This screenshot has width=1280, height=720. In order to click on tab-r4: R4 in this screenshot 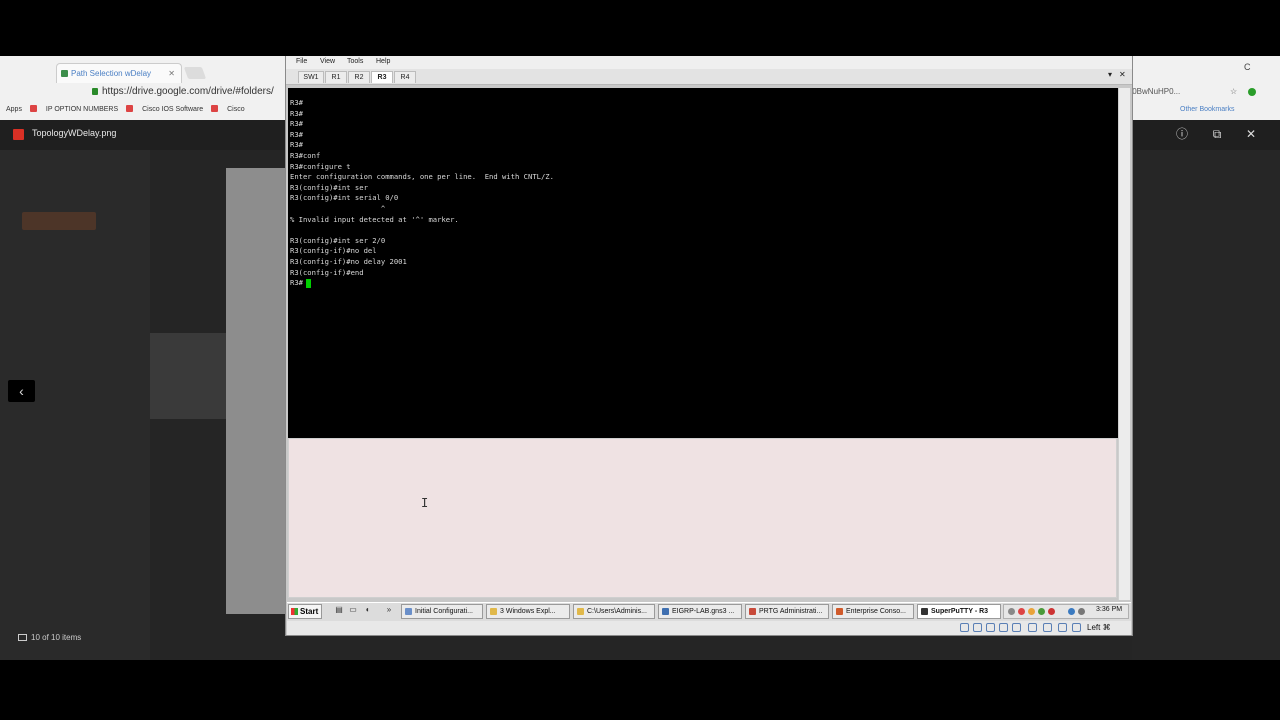, I will do `click(405, 77)`.